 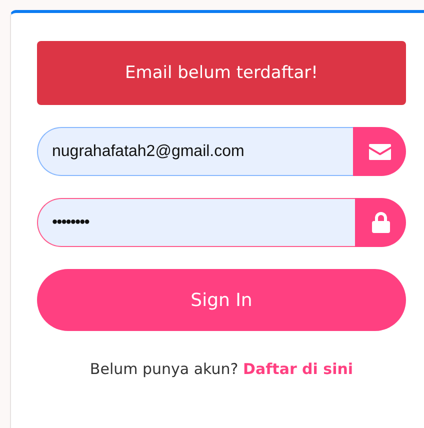 I want to click on signup-prompt: Belum punya akun? Daftar di sini, so click(x=221, y=369).